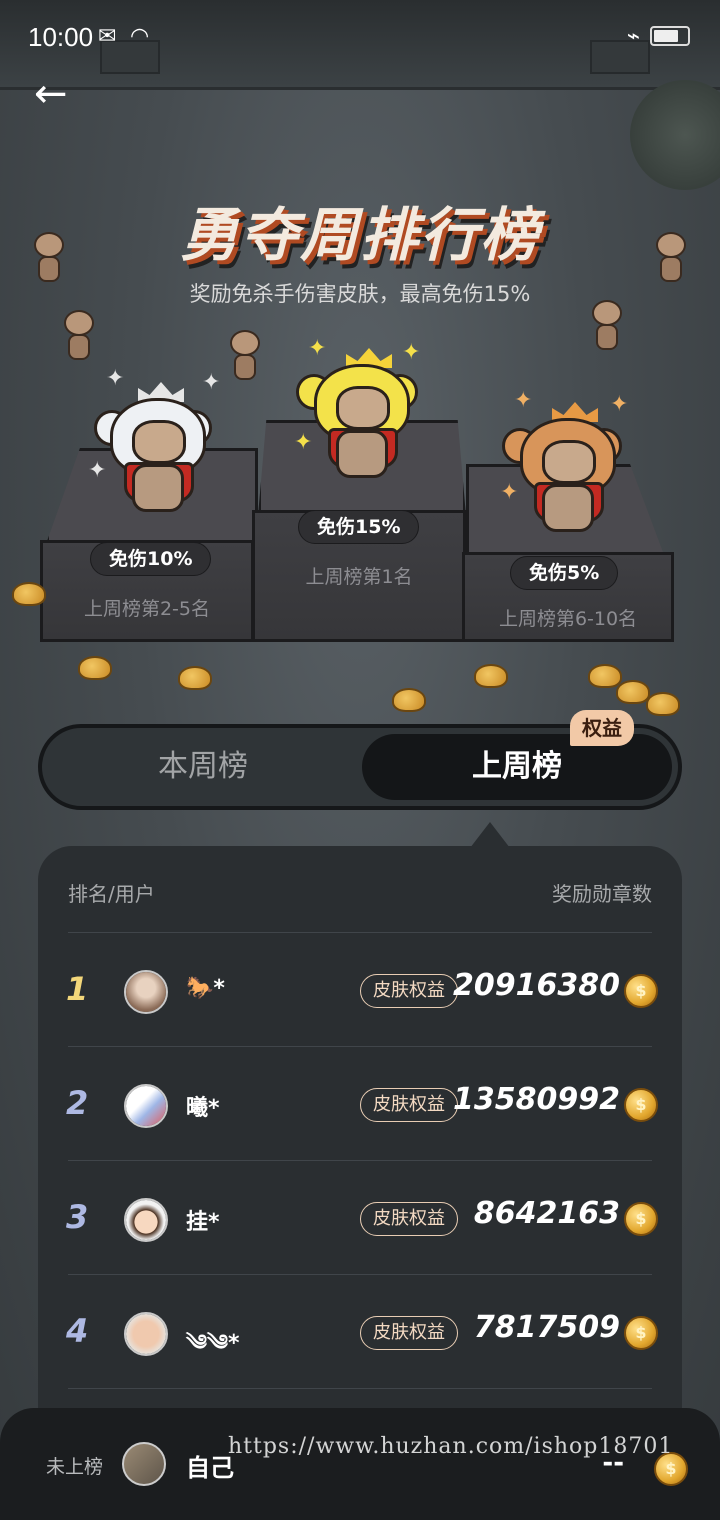 This screenshot has width=720, height=1520. I want to click on user-name: 挂*, so click(203, 1222).